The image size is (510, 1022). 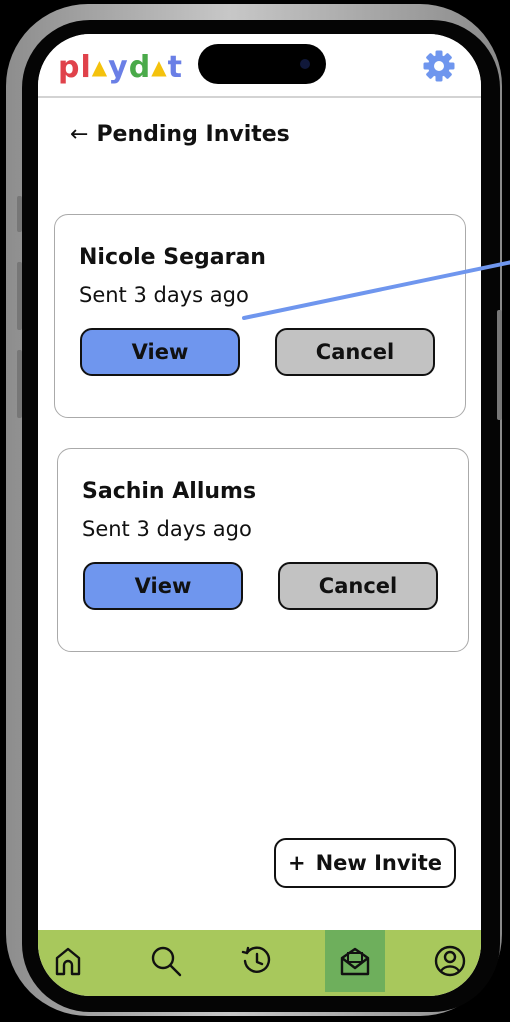 I want to click on home-icon, so click(x=68, y=961).